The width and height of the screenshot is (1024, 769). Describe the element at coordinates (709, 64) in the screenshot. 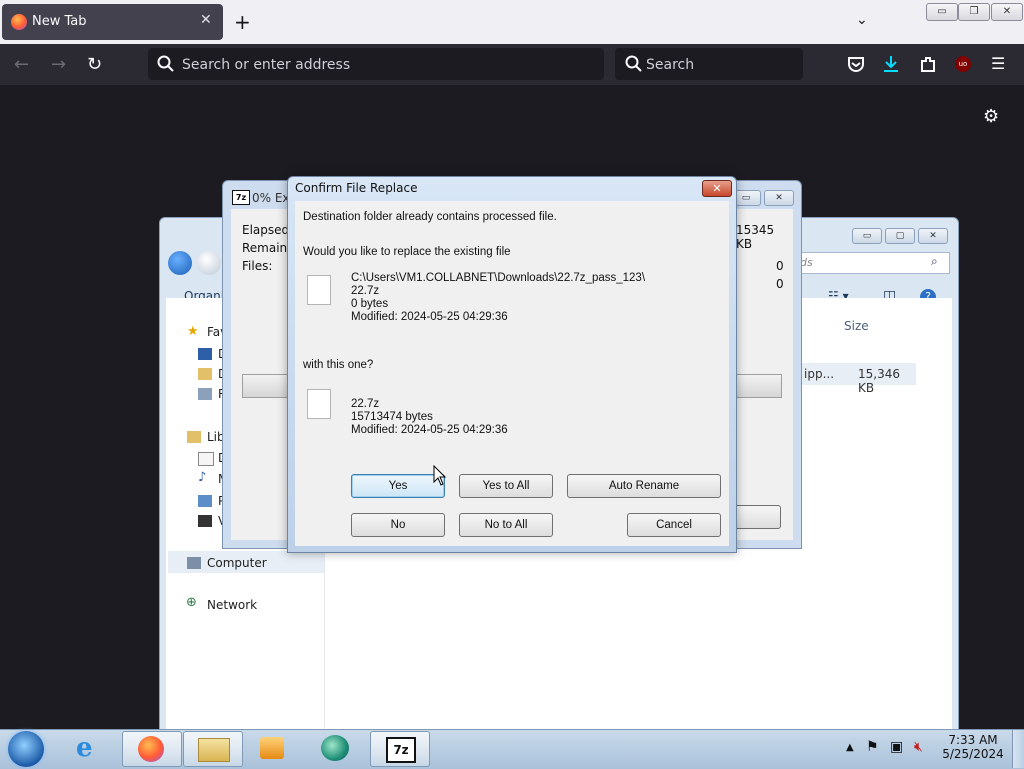

I see `search-bar: Search` at that location.